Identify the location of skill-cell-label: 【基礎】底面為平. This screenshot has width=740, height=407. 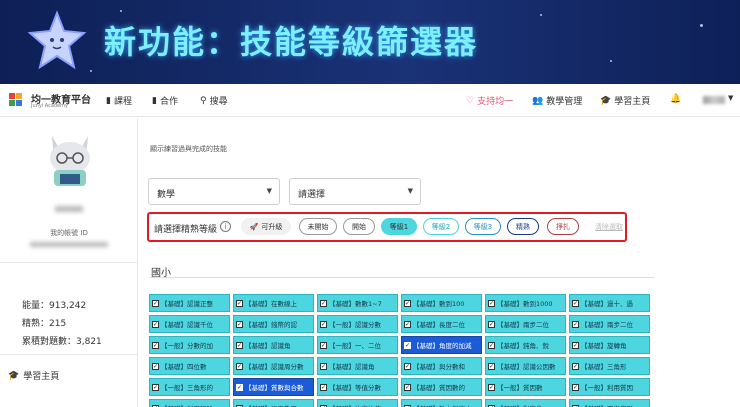
(271, 405).